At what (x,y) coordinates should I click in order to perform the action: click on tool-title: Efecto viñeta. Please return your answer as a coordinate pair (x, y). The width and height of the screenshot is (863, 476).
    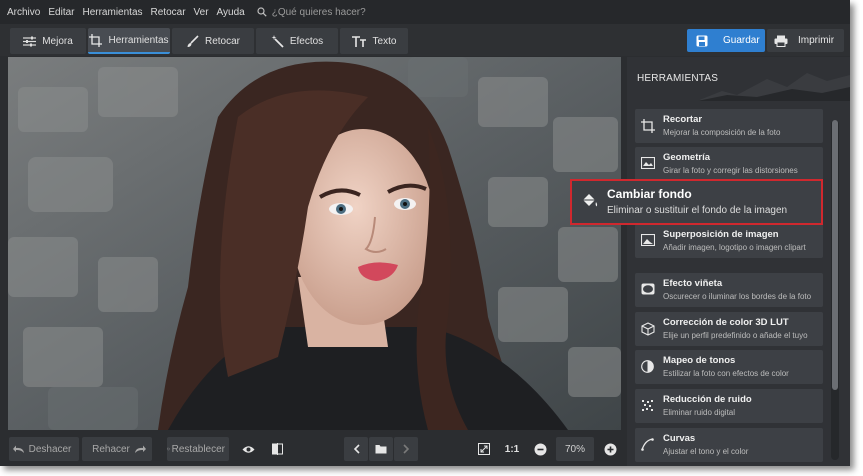
    Looking at the image, I should click on (693, 283).